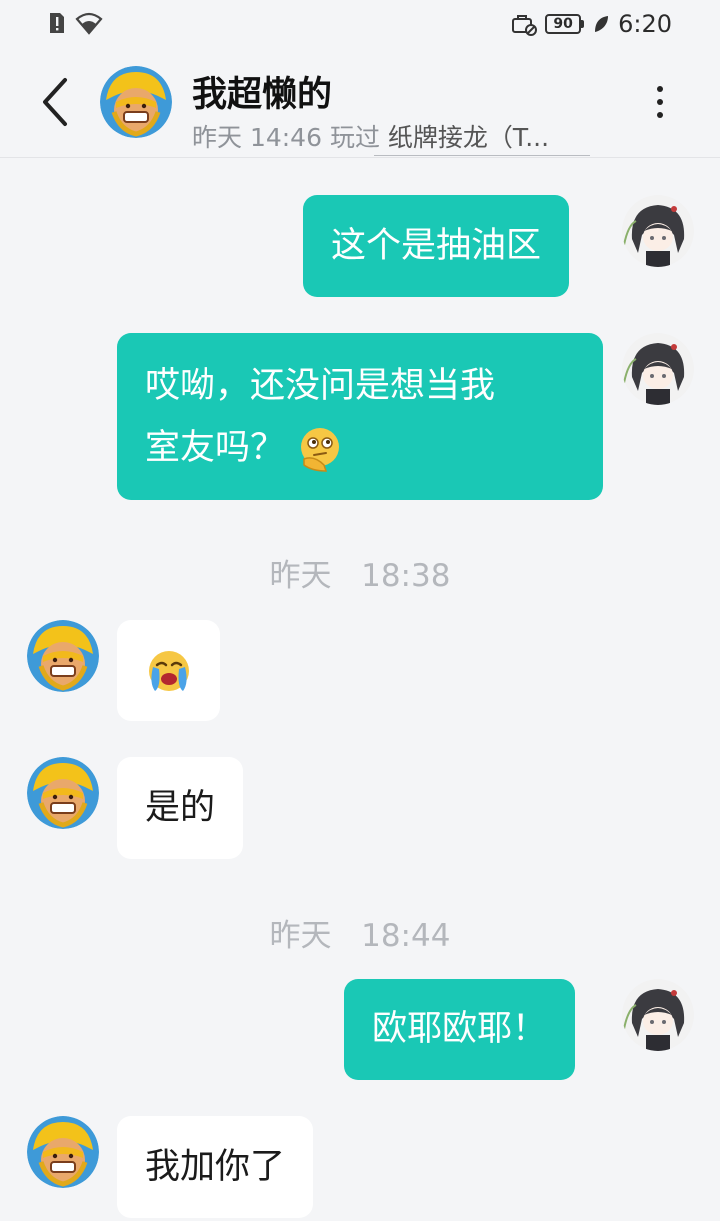 The width and height of the screenshot is (720, 1221). I want to click on battery-level: 90, so click(563, 24).